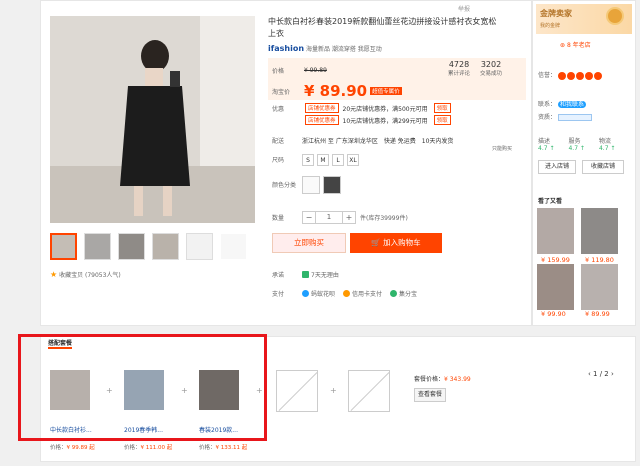 Image resolution: width=640 pixels, height=466 pixels. I want to click on promise-row: 承诺 7天无理由, so click(305, 275).